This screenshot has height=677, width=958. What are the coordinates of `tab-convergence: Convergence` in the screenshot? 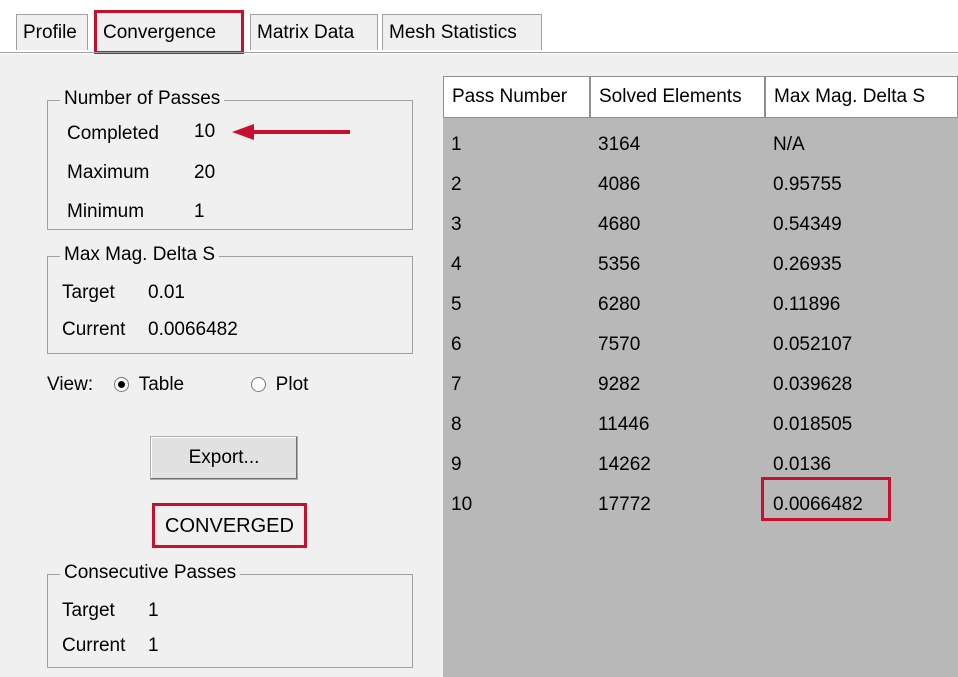 It's located at (169, 32).